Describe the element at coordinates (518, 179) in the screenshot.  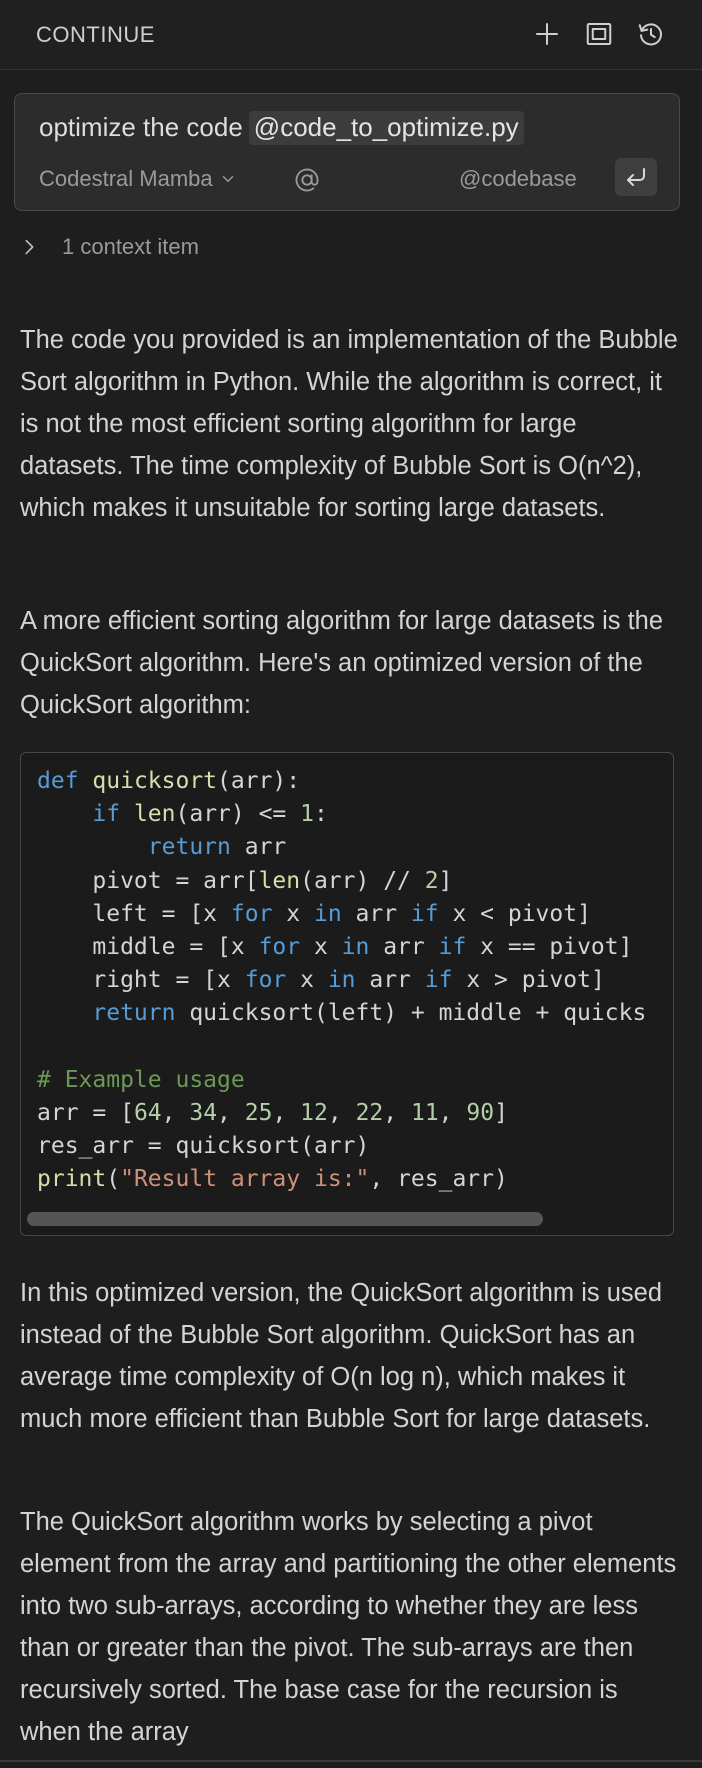
I see `codebase-button: @codebase` at that location.